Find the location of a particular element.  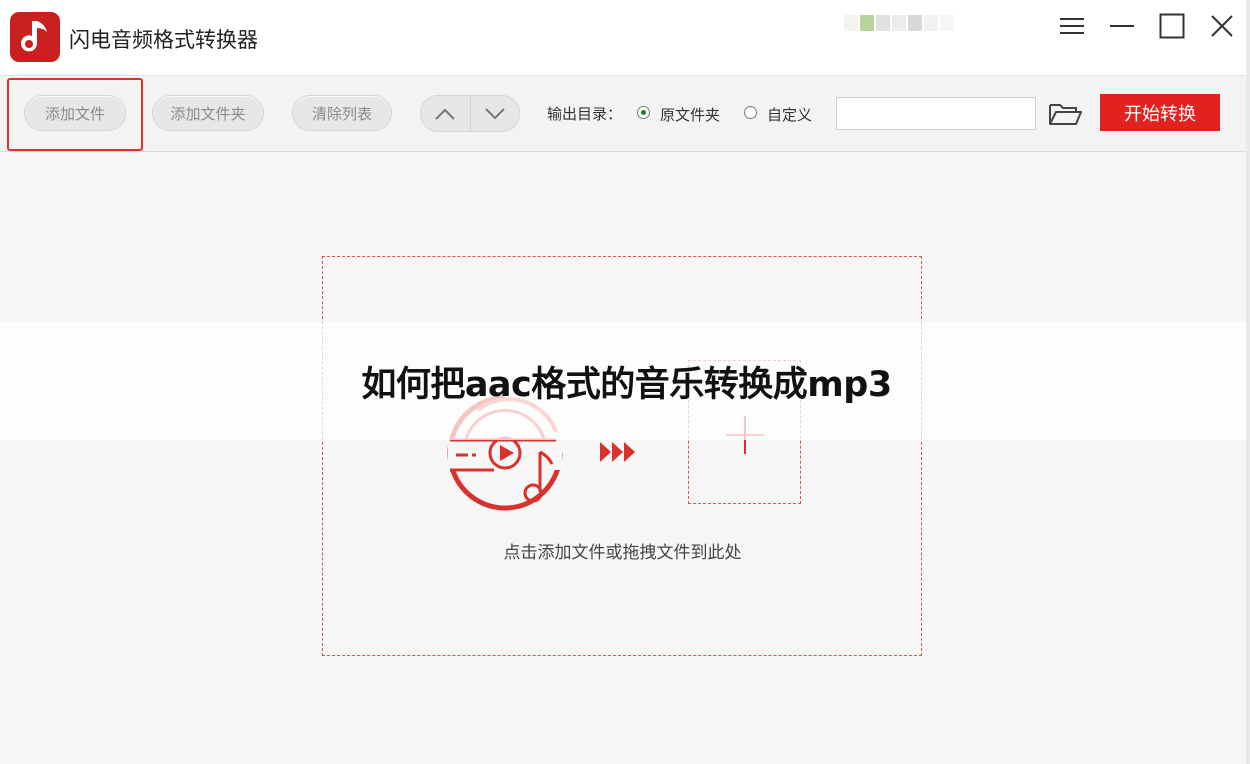

highlight-annotation is located at coordinates (75, 114).